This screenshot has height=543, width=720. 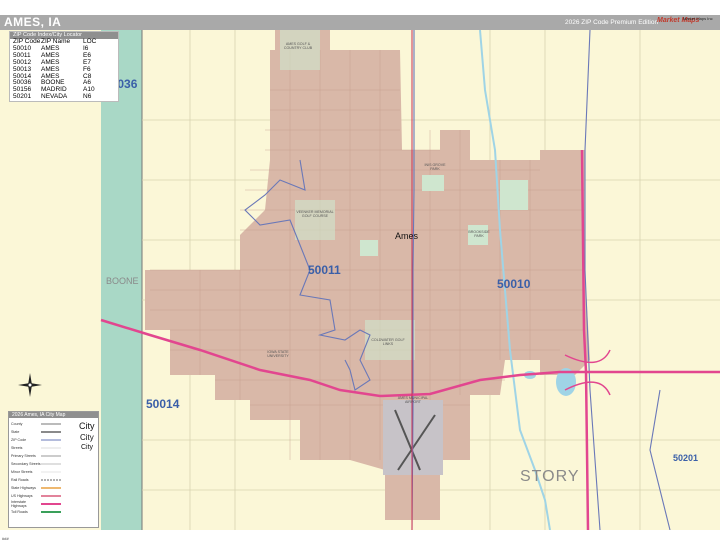 What do you see at coordinates (36, 496) in the screenshot?
I see `legend-row: US Highways` at bounding box center [36, 496].